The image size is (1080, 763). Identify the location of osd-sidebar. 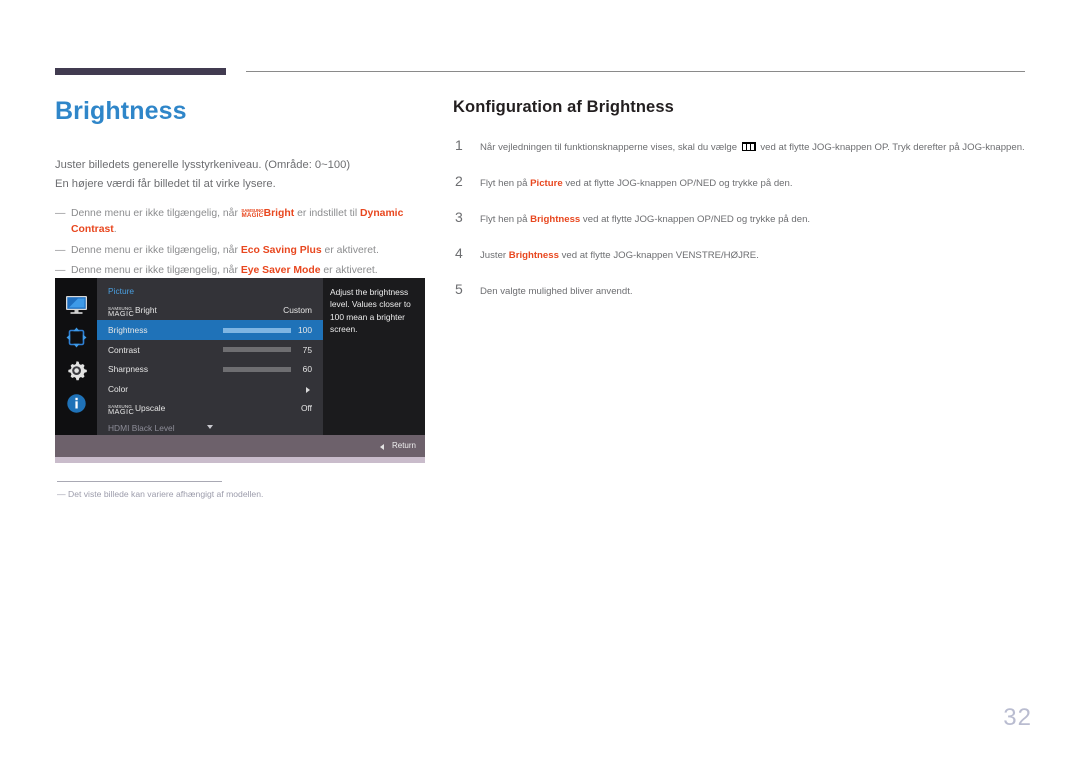
(76, 356).